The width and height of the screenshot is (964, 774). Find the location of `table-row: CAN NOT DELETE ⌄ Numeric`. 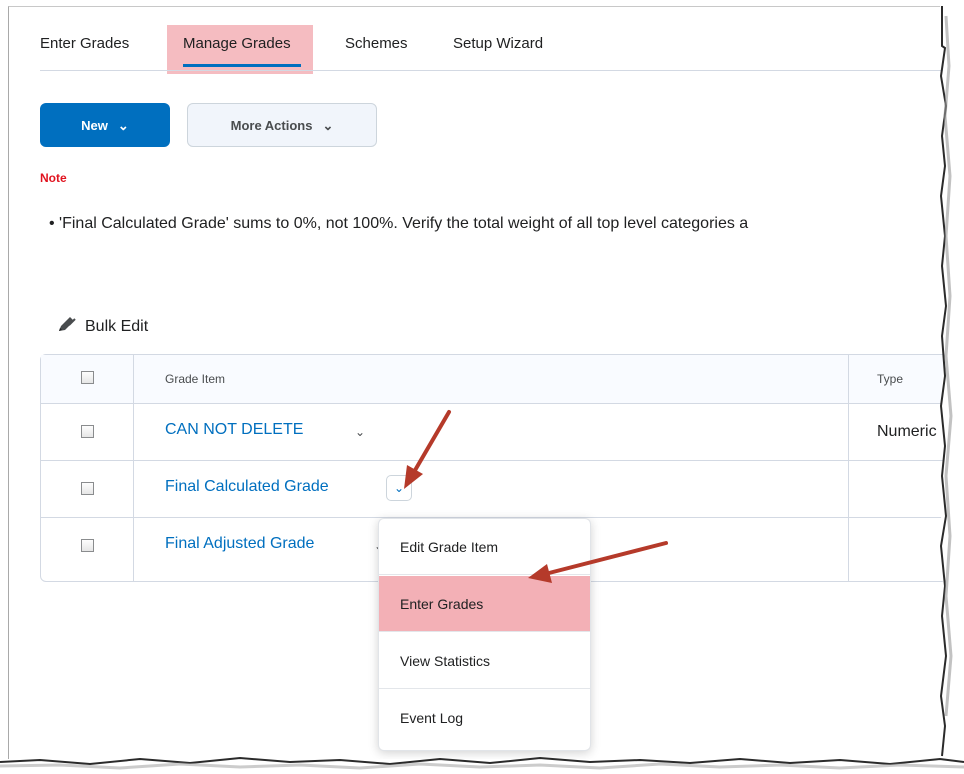

table-row: CAN NOT DELETE ⌄ Numeric is located at coordinates (500, 432).